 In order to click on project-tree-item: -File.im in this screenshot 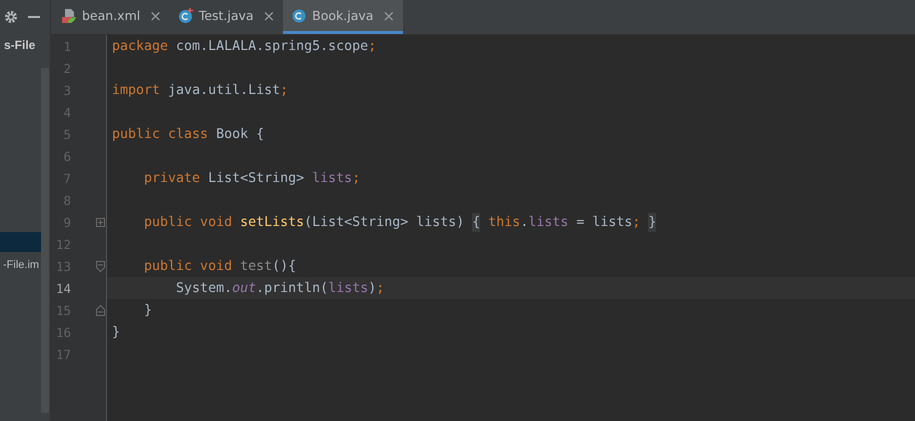, I will do `click(20, 265)`.